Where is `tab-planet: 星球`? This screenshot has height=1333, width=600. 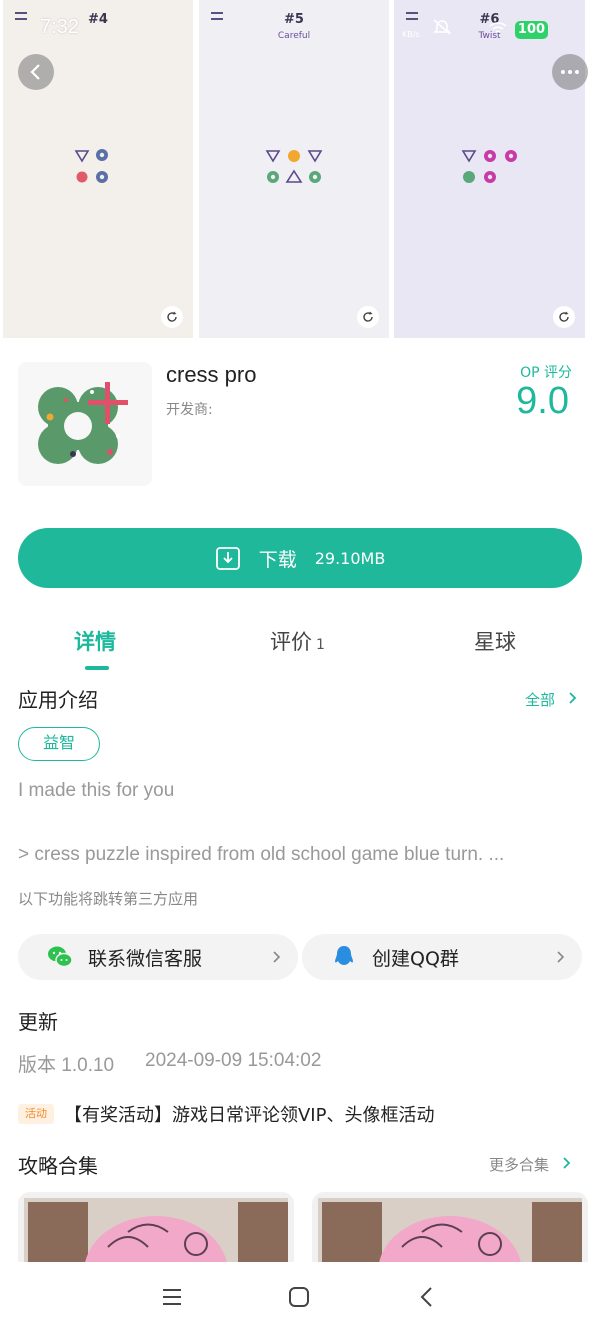 tab-planet: 星球 is located at coordinates (495, 641).